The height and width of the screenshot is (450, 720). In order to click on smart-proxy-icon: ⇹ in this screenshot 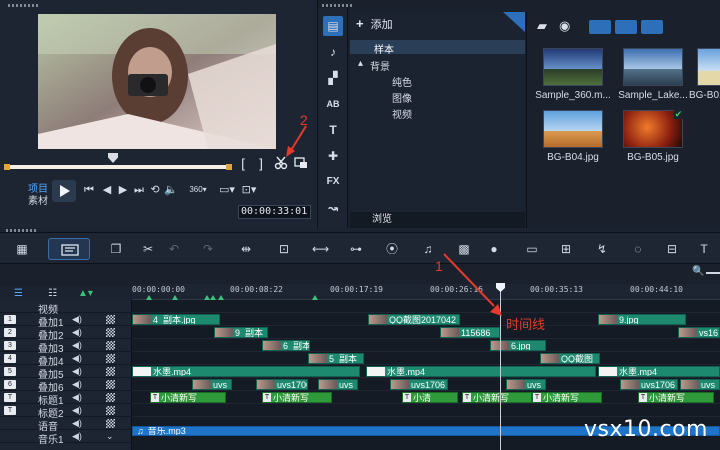, I will do `click(246, 249)`.